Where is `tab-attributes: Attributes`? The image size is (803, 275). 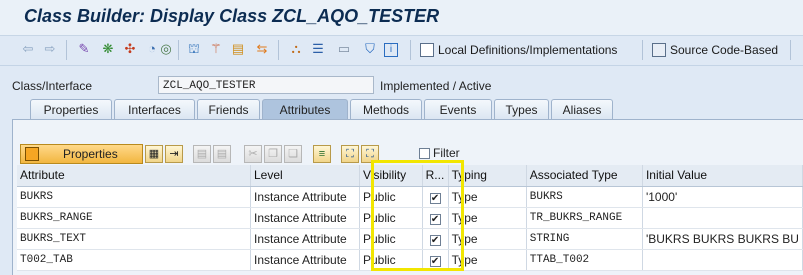
tab-attributes: Attributes is located at coordinates (305, 109).